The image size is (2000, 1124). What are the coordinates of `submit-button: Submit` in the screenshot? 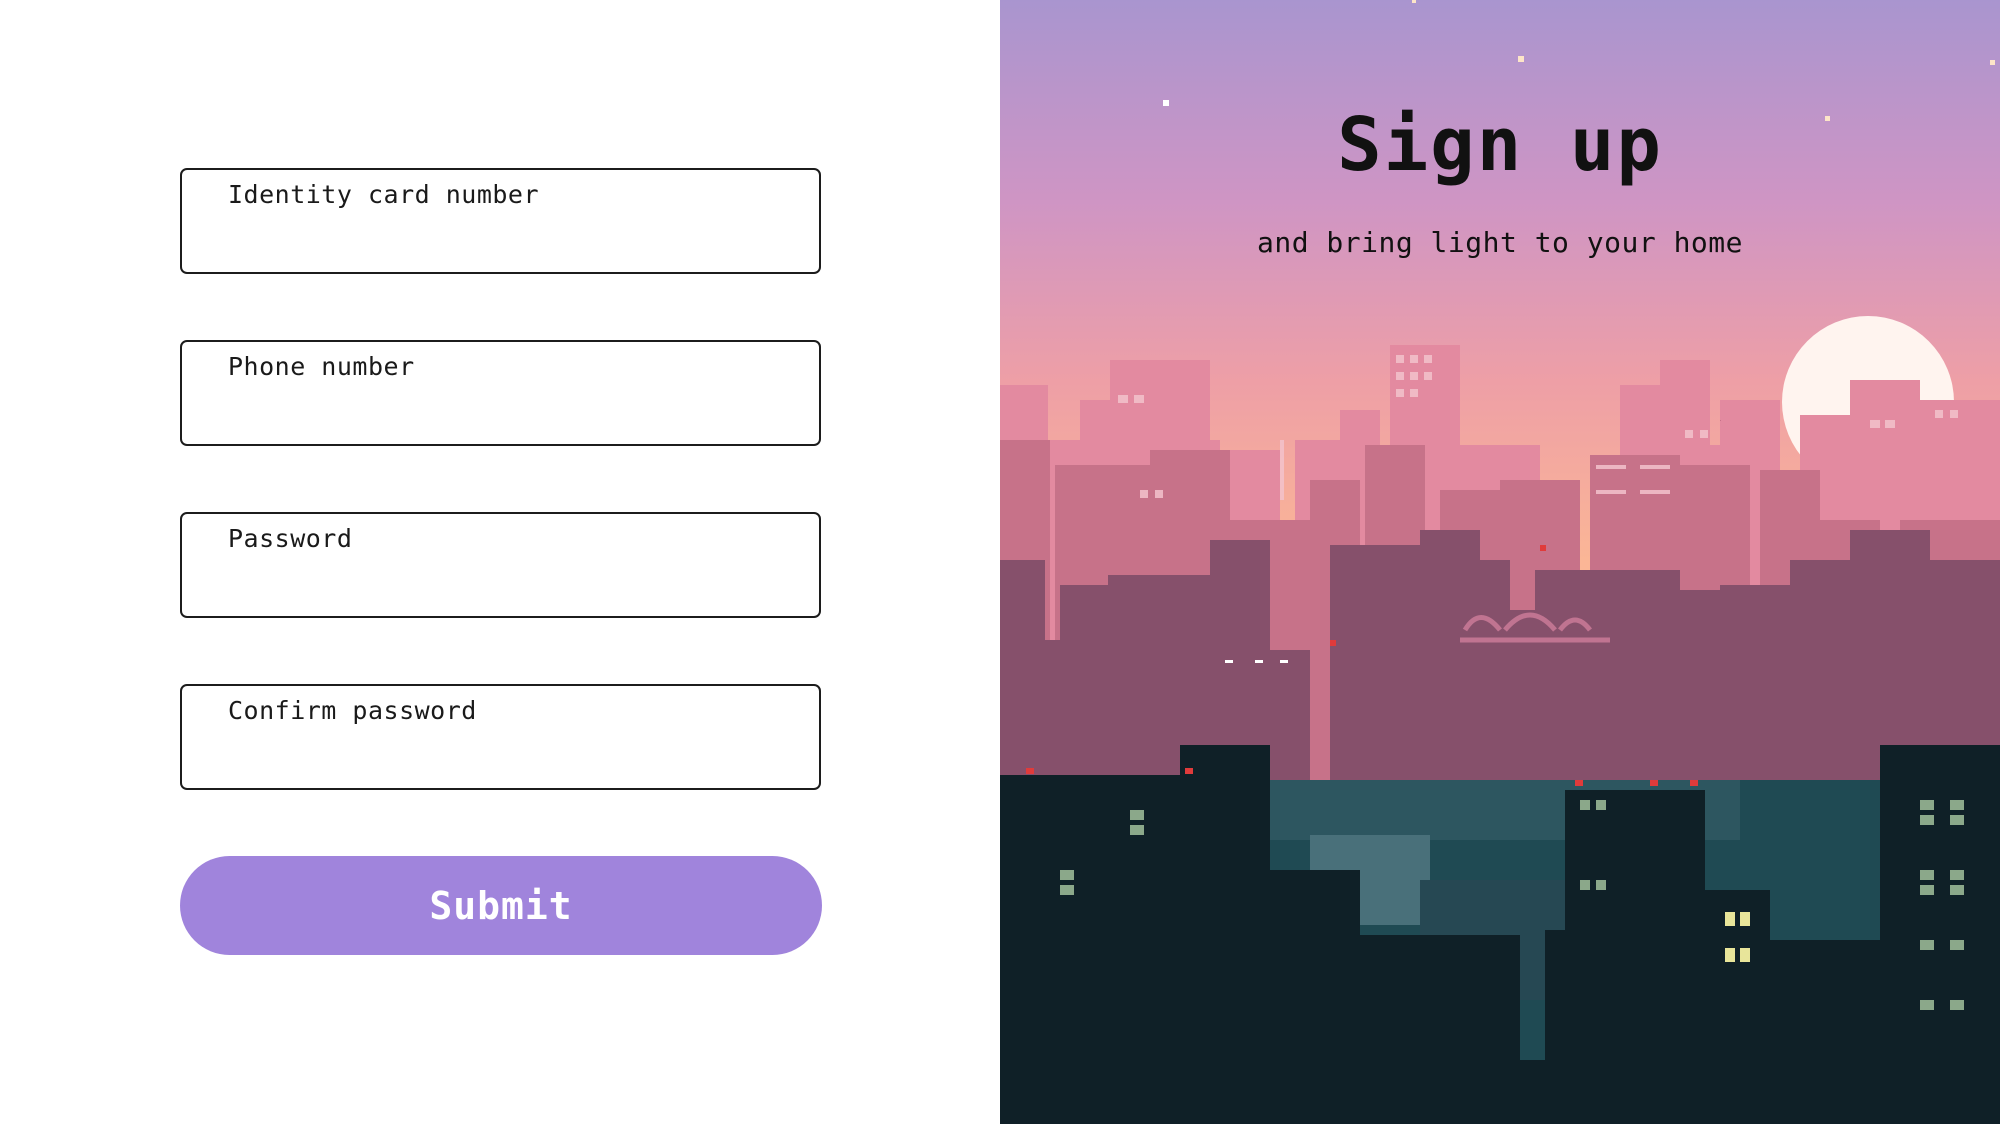 It's located at (501, 905).